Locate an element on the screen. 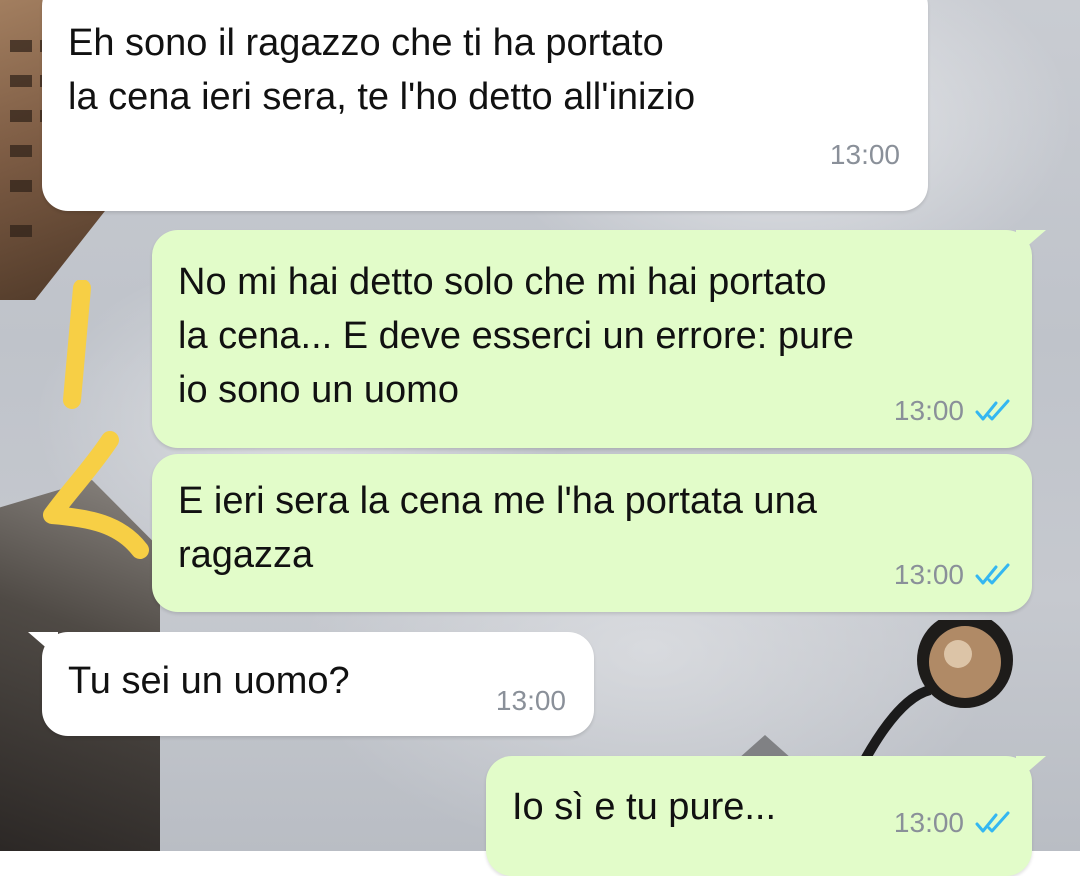 Image resolution: width=1080 pixels, height=876 pixels. message-incoming: Tu sei un uomo? 13:00 is located at coordinates (311, 684).